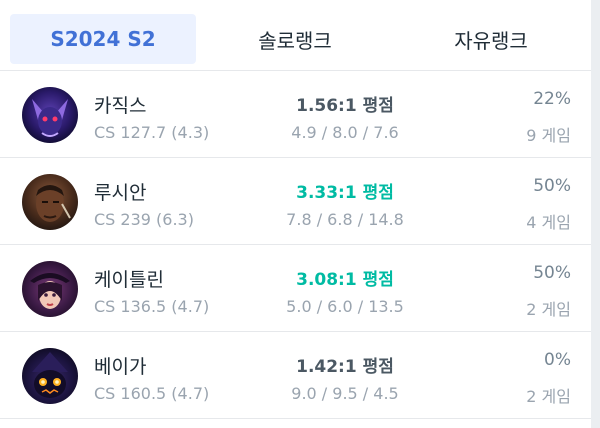 The image size is (600, 428). What do you see at coordinates (345, 132) in the screenshot?
I see `kda-detail: 4.9 / 8.0 / 7.6` at bounding box center [345, 132].